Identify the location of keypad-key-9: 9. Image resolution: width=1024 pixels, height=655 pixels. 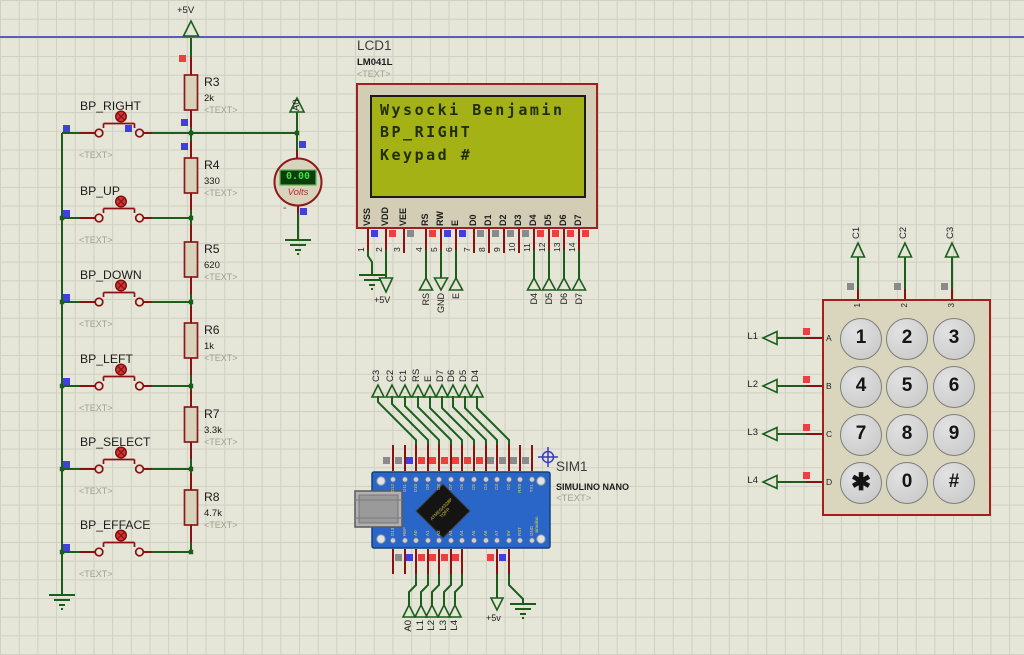
(954, 435).